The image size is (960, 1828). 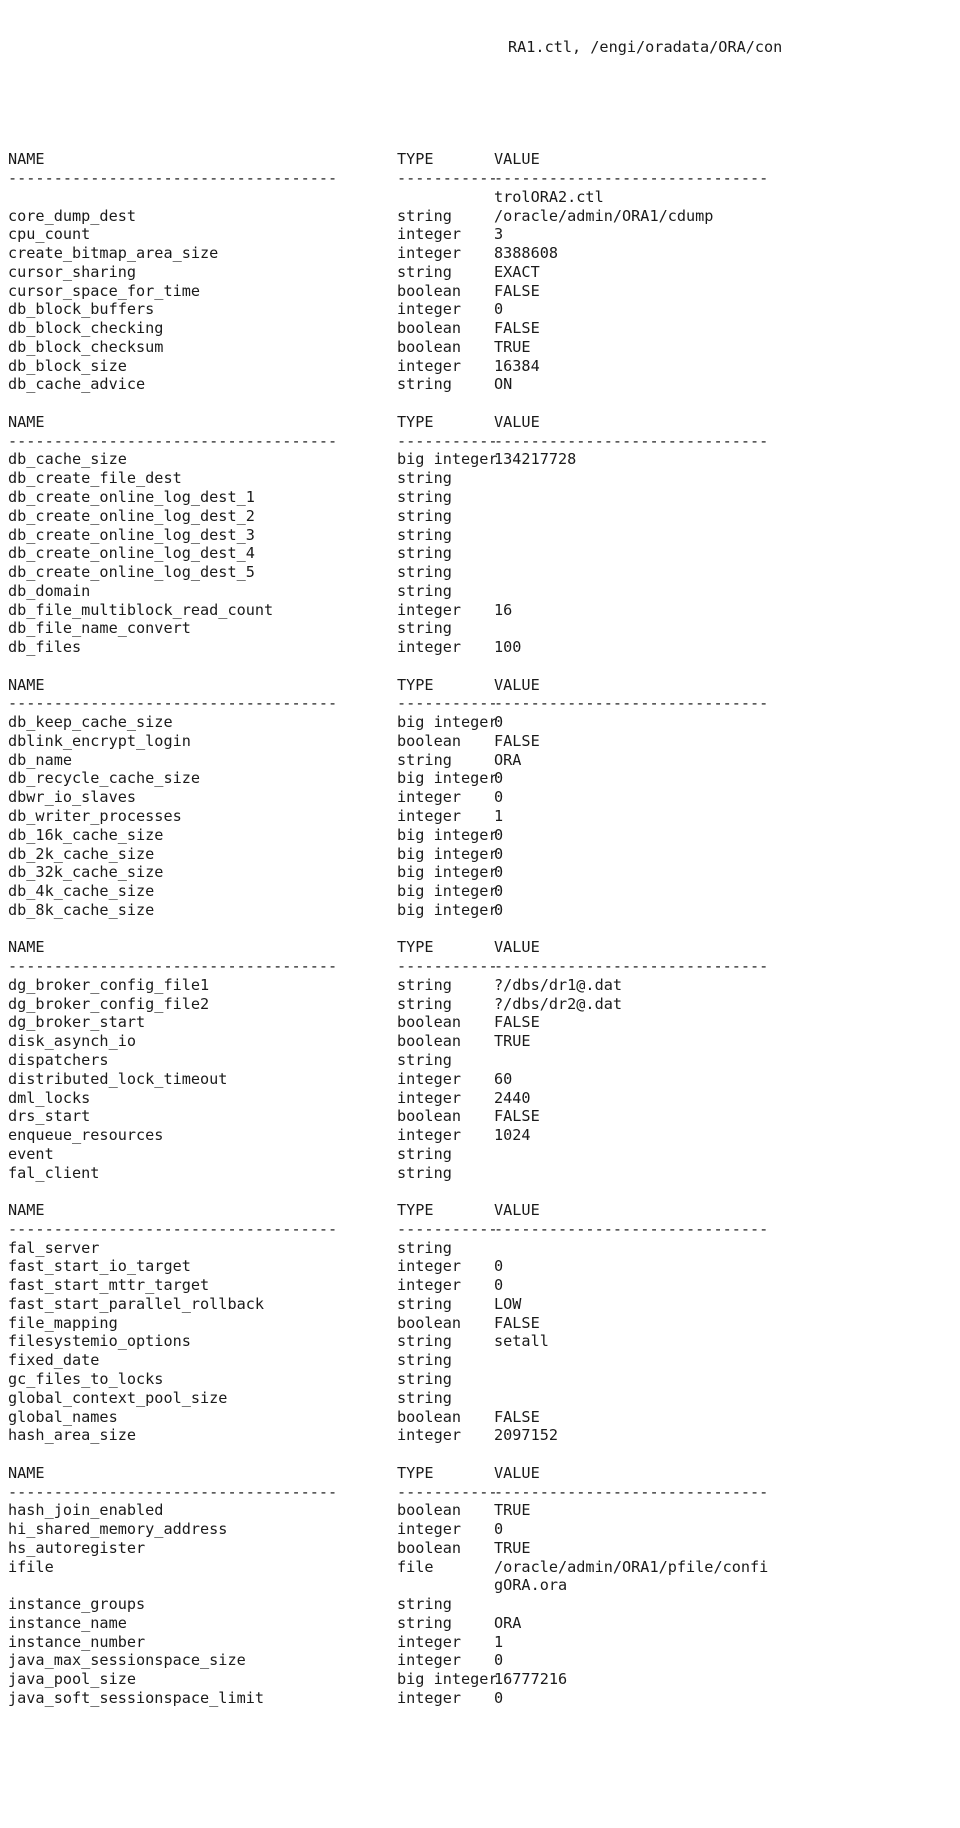 I want to click on parameter-name: db_block_checking, so click(x=86, y=328).